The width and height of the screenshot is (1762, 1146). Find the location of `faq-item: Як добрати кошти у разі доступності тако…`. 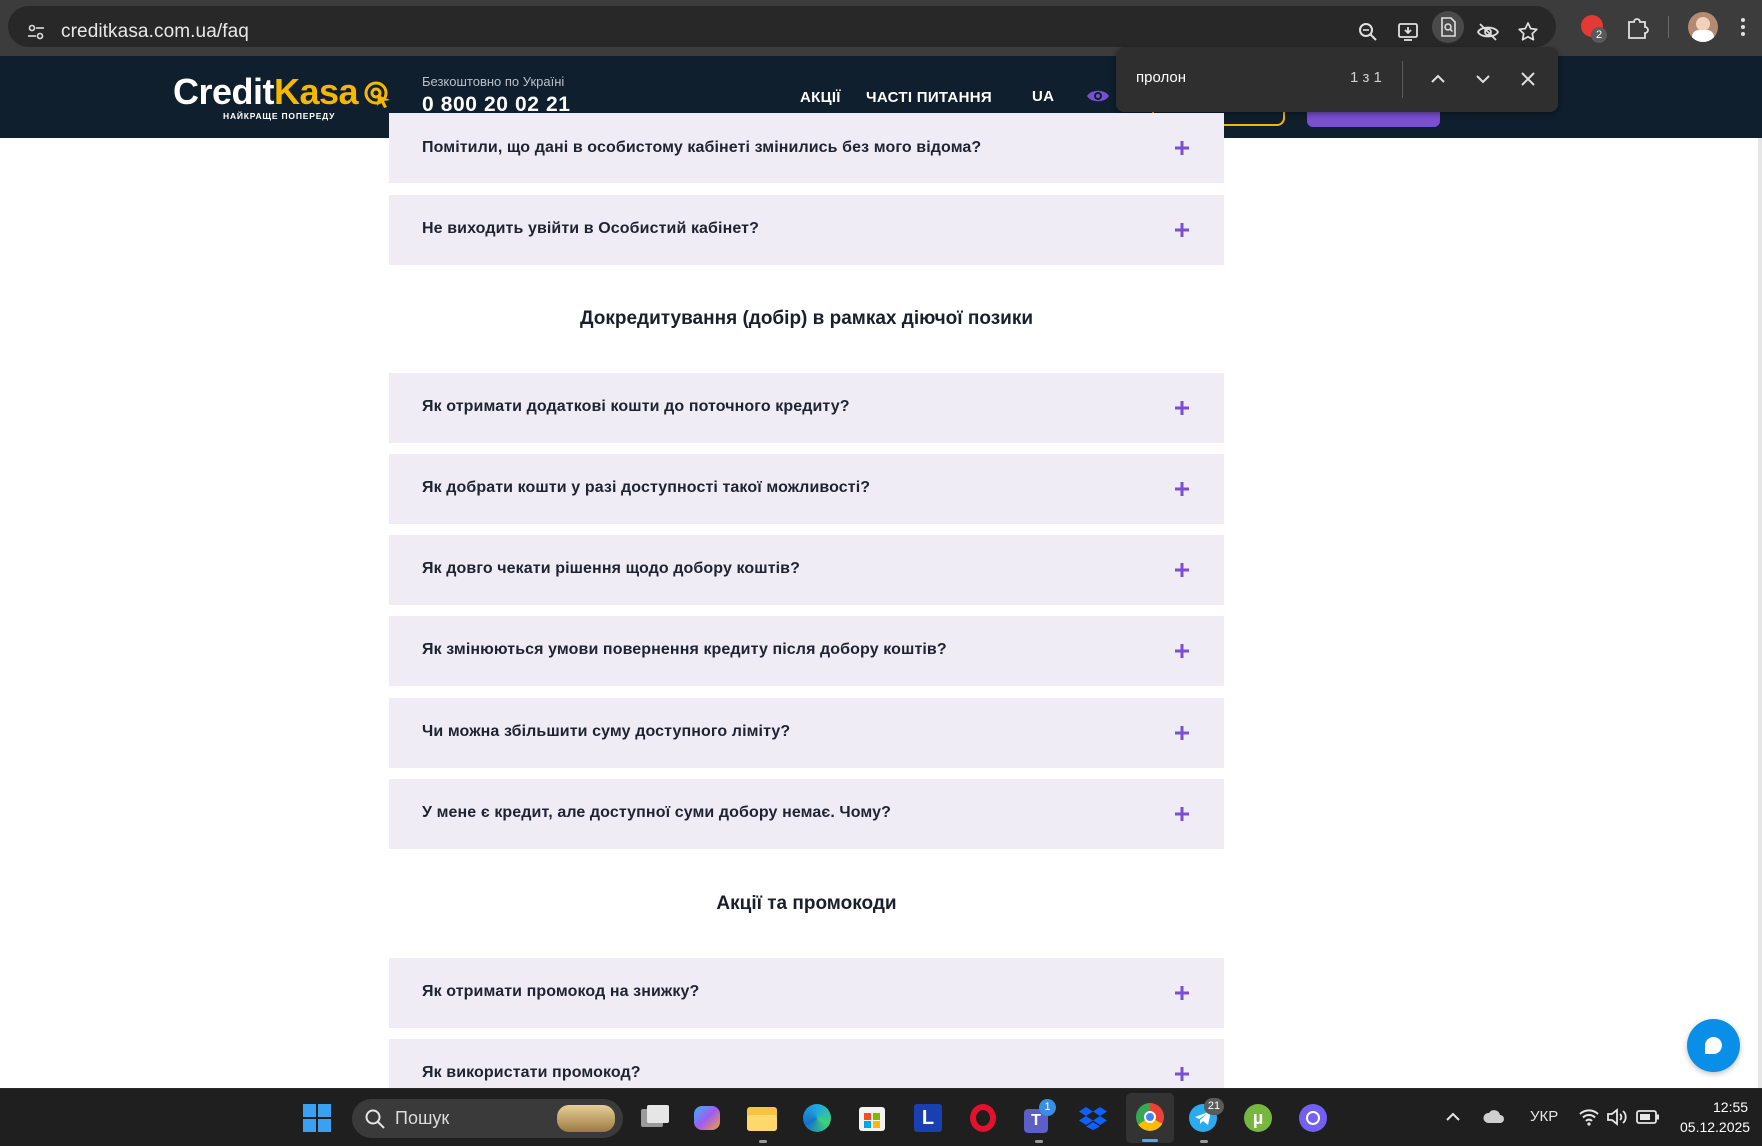

faq-item: Як добрати кошти у разі доступності тако… is located at coordinates (806, 489).